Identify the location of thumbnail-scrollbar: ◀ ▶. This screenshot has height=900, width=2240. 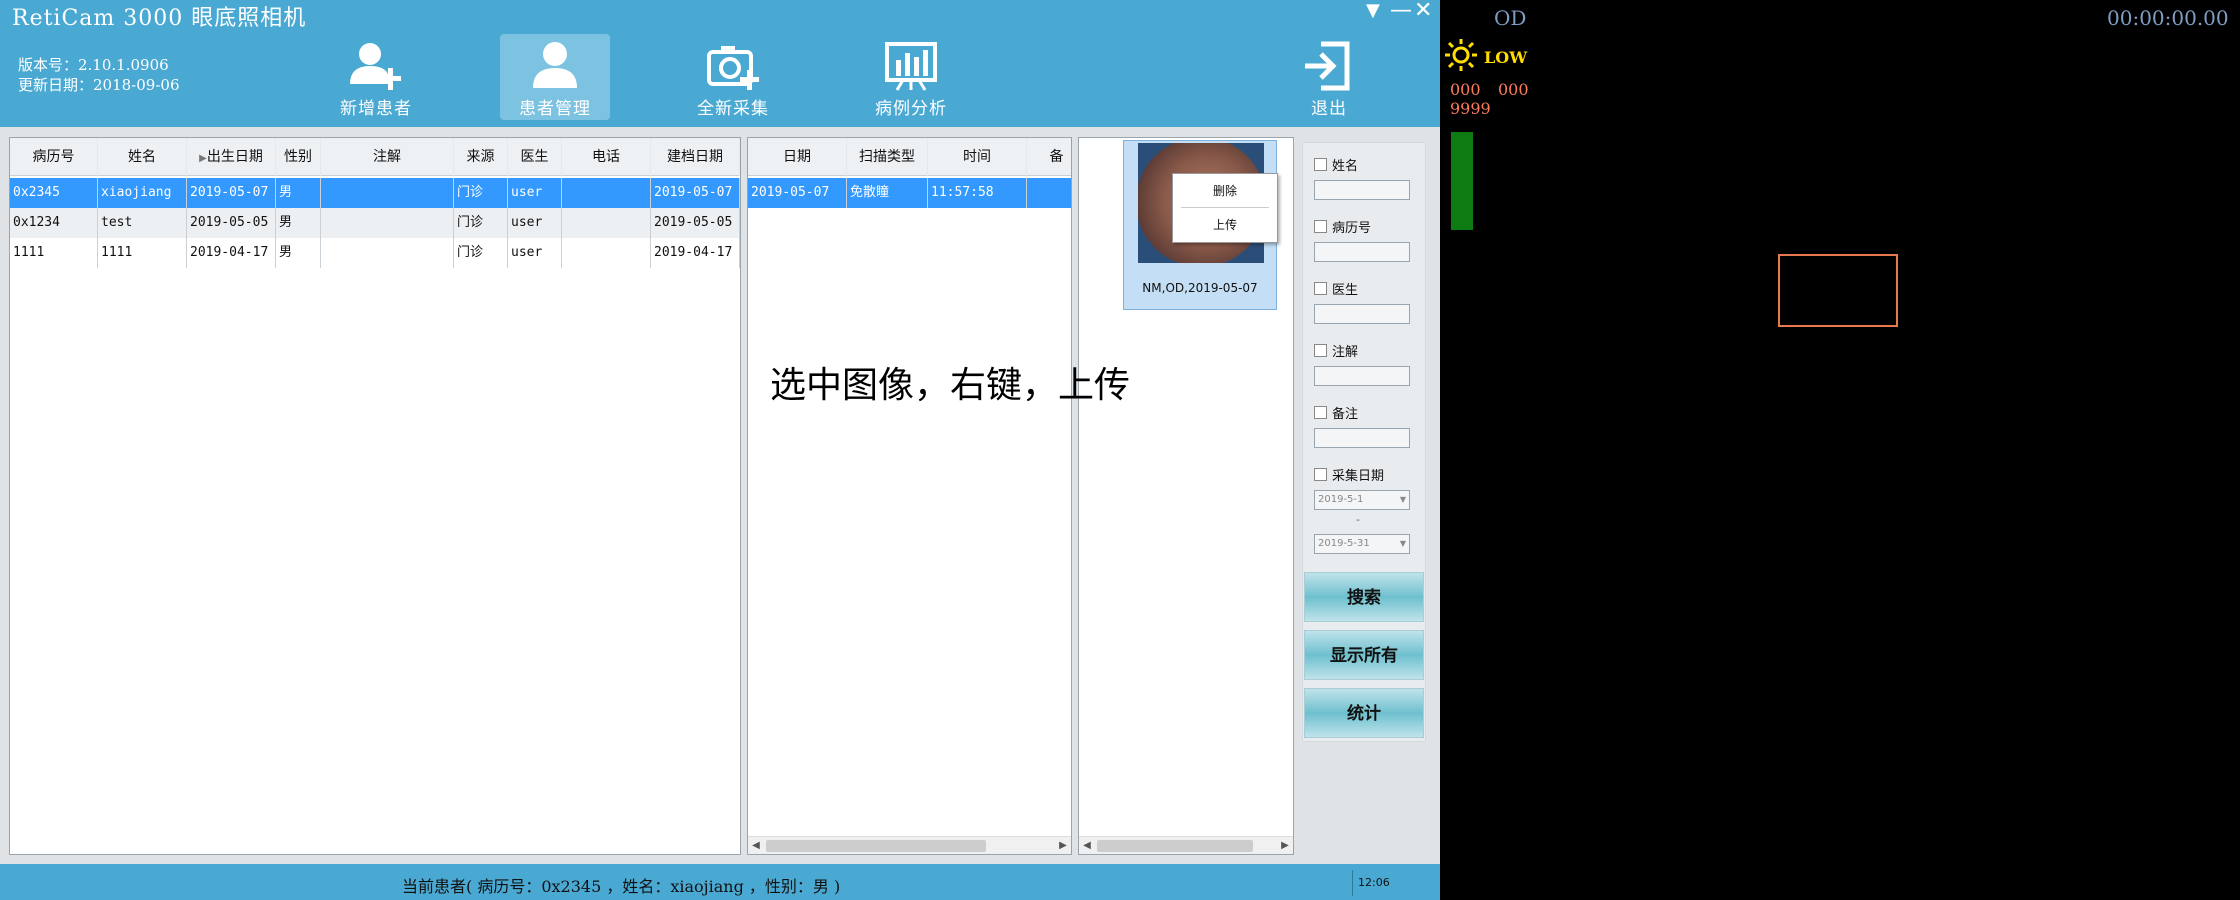
(1186, 845).